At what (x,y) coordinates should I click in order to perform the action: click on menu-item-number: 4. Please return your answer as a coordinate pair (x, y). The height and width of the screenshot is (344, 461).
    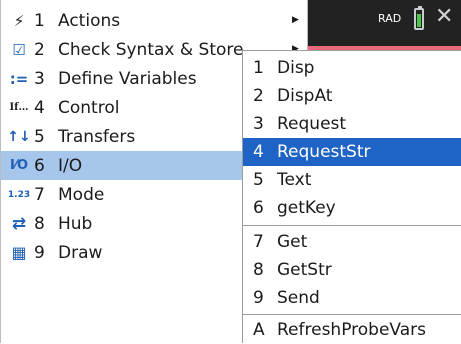
    Looking at the image, I should click on (39, 107).